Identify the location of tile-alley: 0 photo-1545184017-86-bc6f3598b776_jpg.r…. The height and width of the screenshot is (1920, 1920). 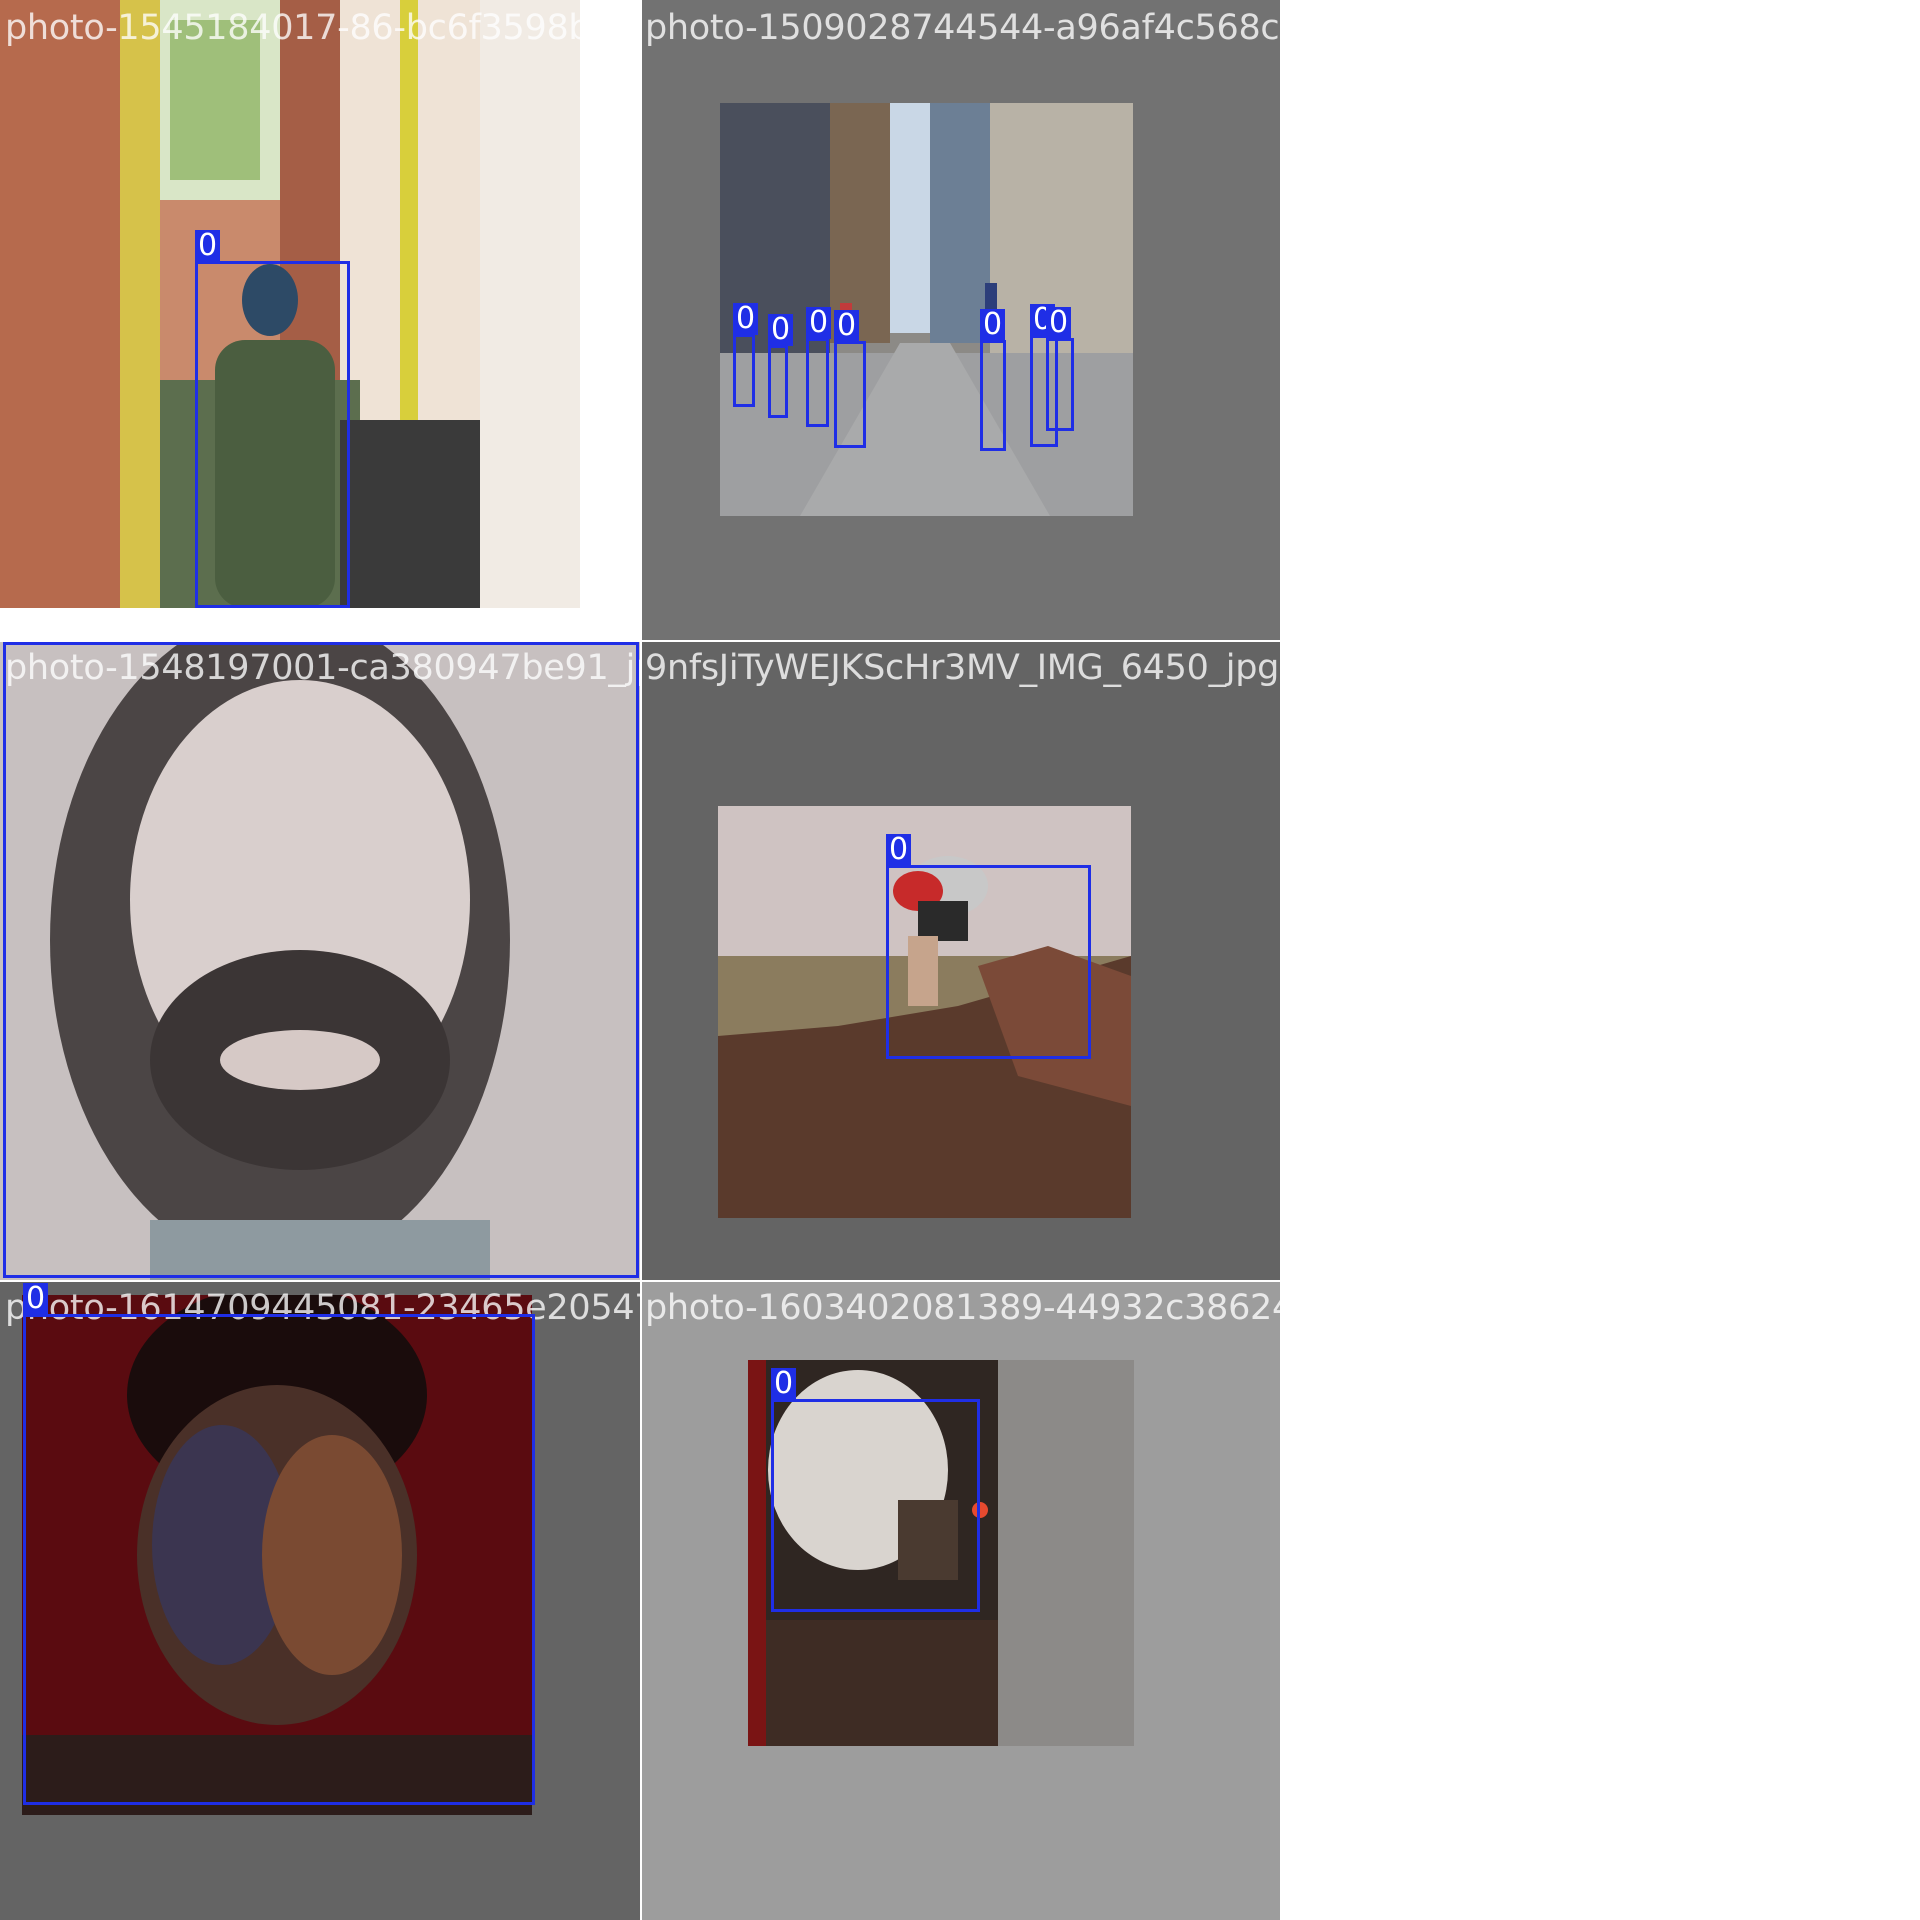
(320, 320).